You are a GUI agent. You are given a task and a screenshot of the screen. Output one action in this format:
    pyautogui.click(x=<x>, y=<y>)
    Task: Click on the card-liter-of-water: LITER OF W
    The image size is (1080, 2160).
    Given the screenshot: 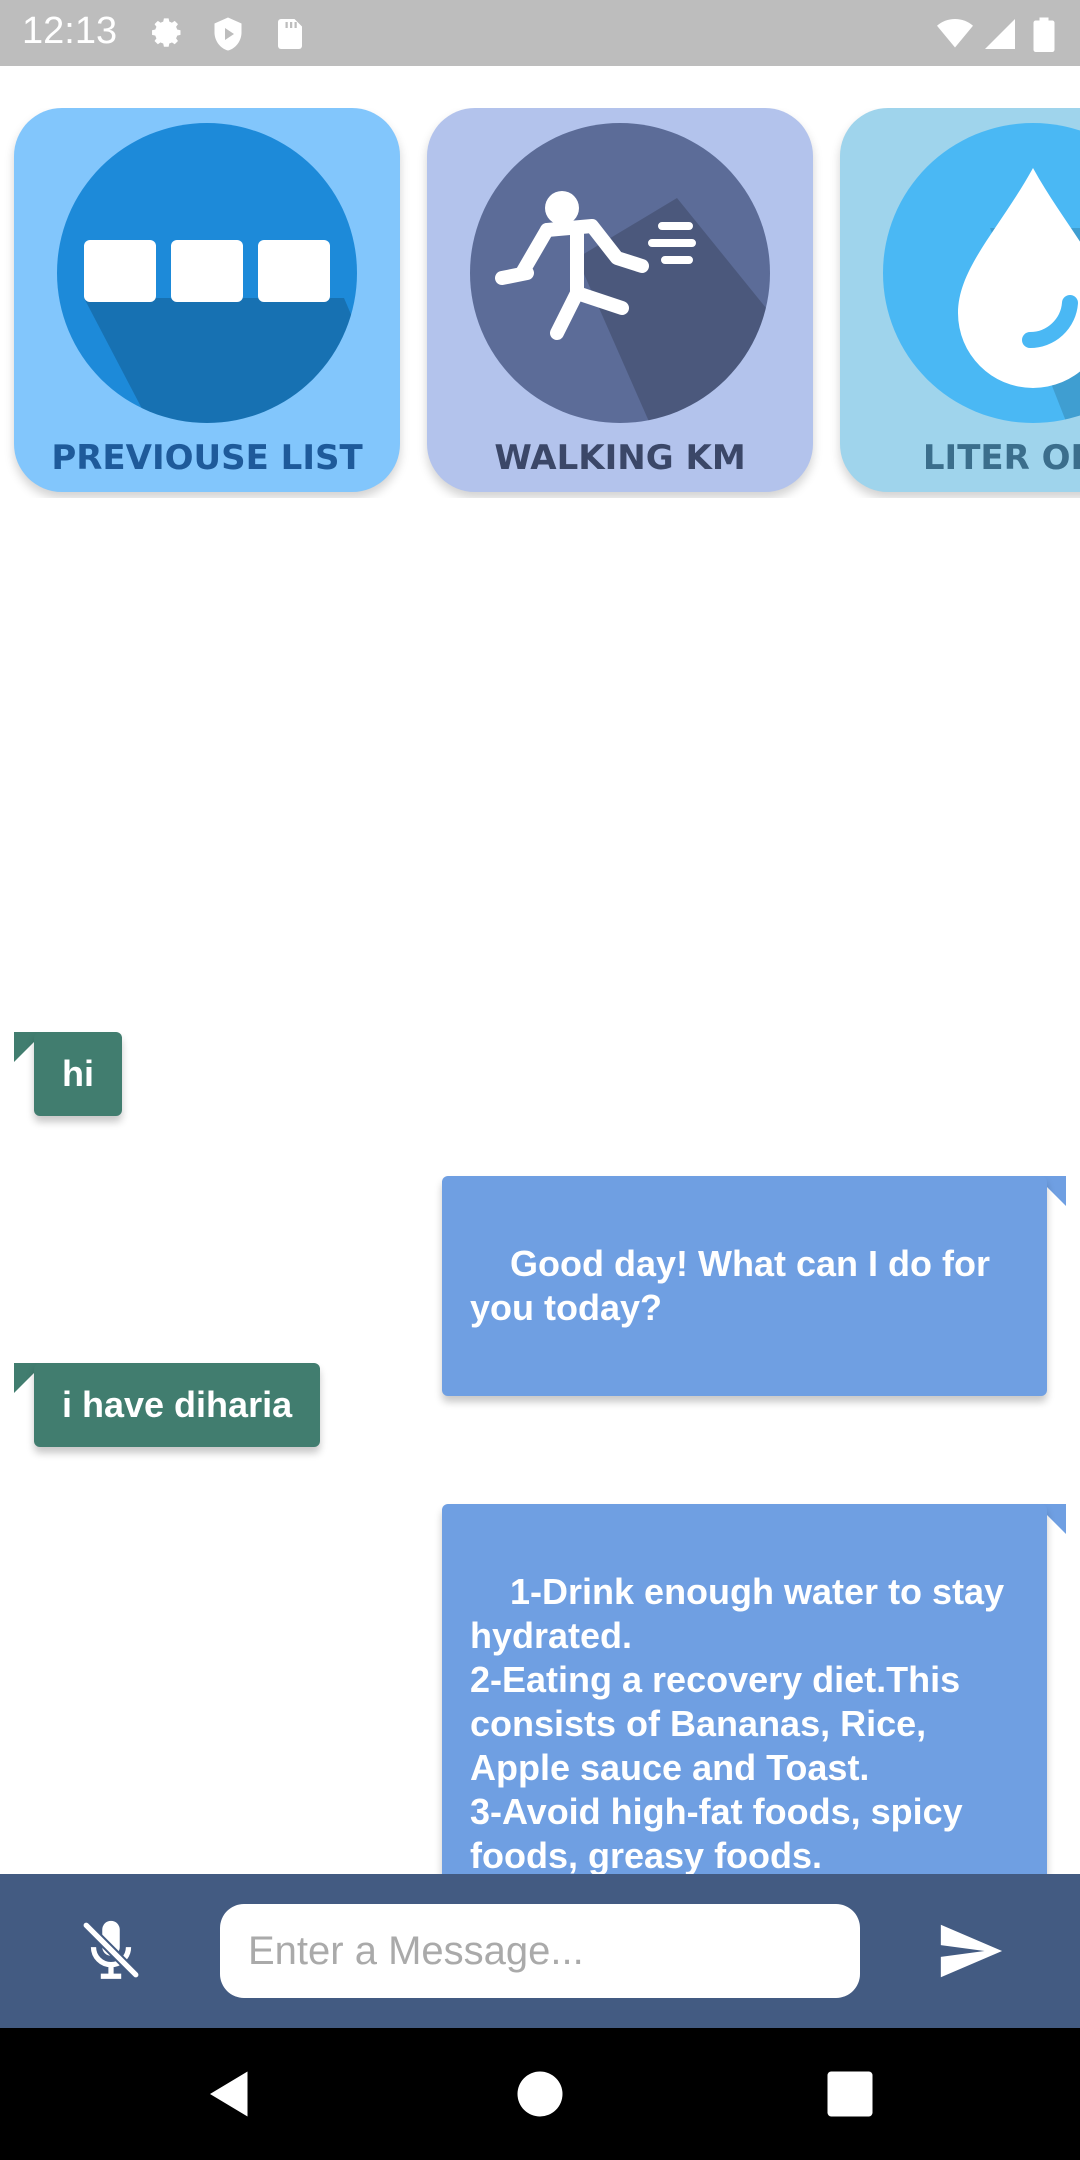 What is the action you would take?
    pyautogui.click(x=960, y=300)
    